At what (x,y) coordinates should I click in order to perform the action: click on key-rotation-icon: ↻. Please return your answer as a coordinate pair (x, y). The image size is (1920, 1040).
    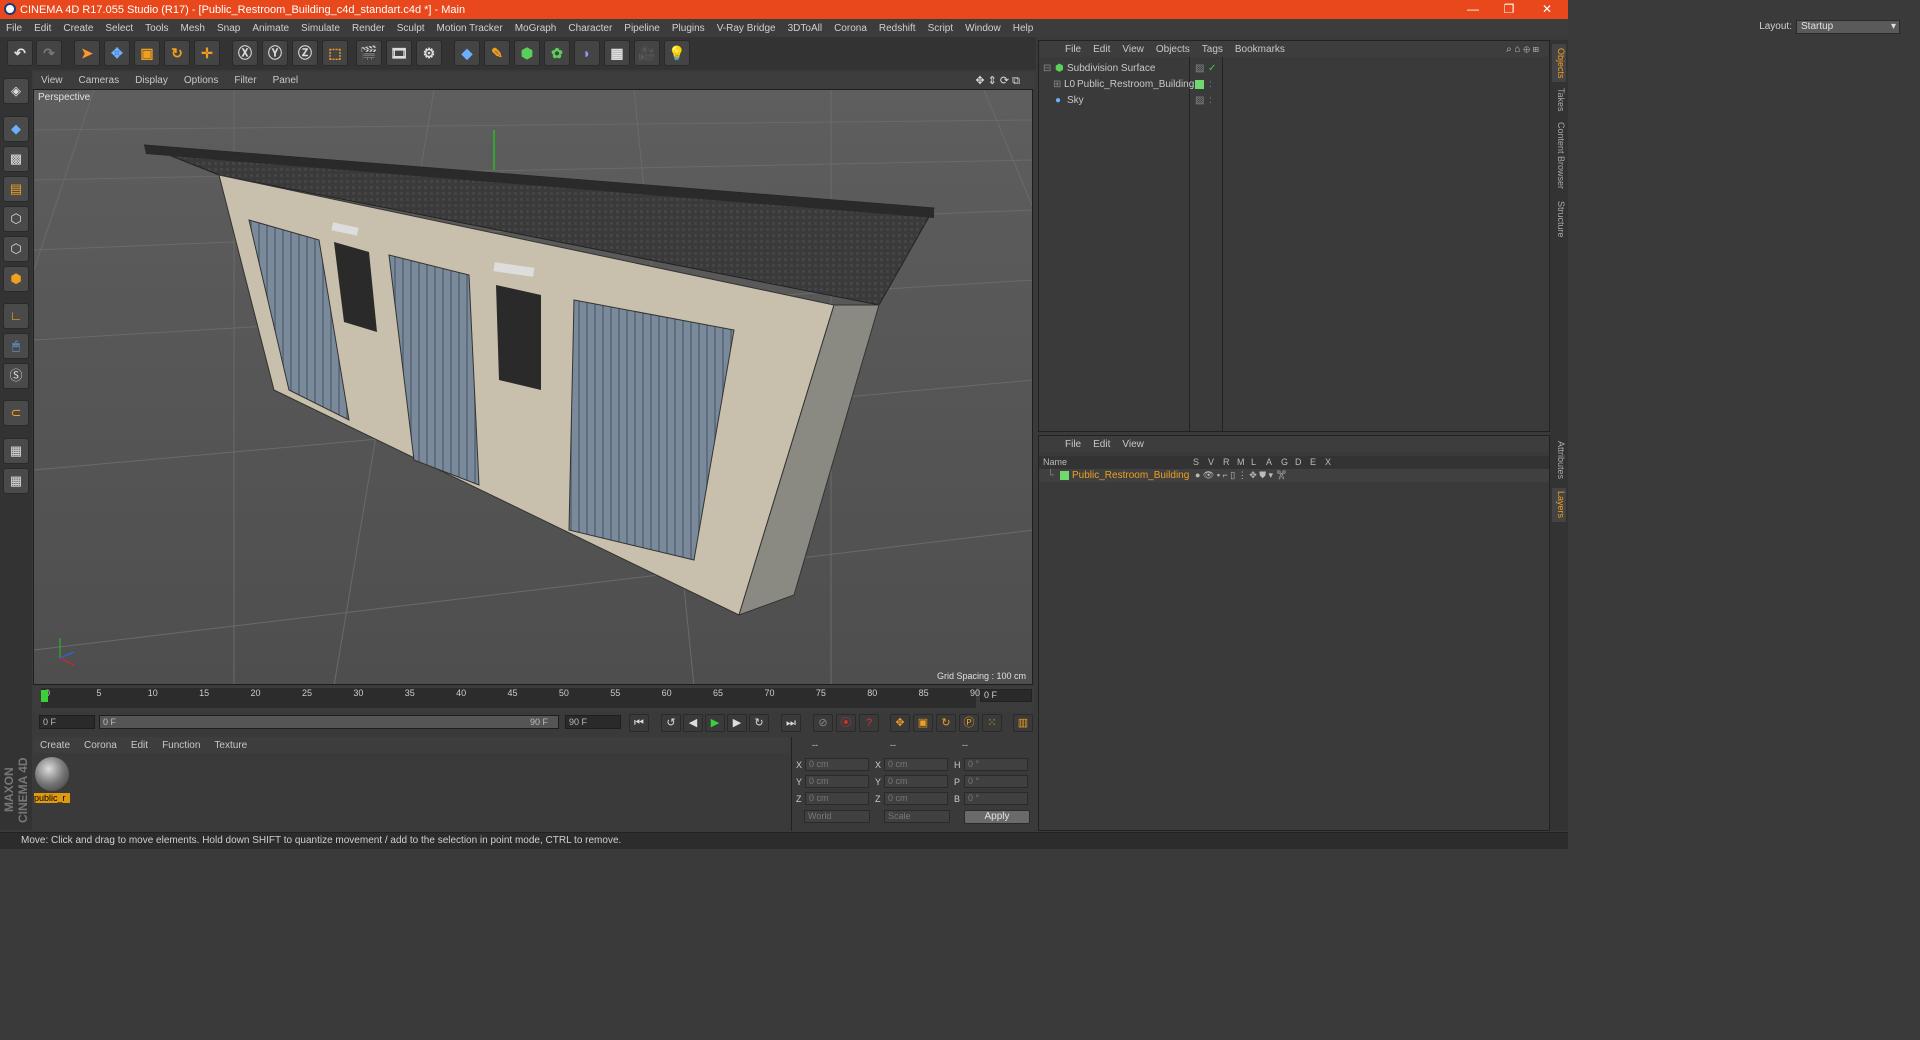
    Looking at the image, I should click on (946, 723).